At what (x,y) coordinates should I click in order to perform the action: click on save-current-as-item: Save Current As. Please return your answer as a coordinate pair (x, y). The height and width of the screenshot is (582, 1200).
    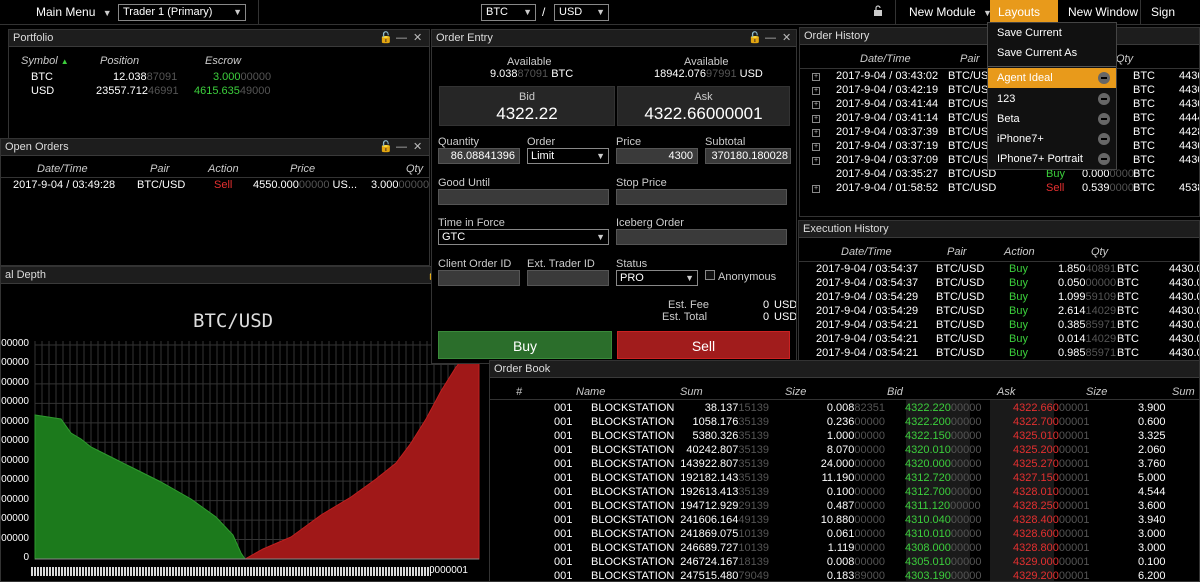
    Looking at the image, I should click on (1052, 53).